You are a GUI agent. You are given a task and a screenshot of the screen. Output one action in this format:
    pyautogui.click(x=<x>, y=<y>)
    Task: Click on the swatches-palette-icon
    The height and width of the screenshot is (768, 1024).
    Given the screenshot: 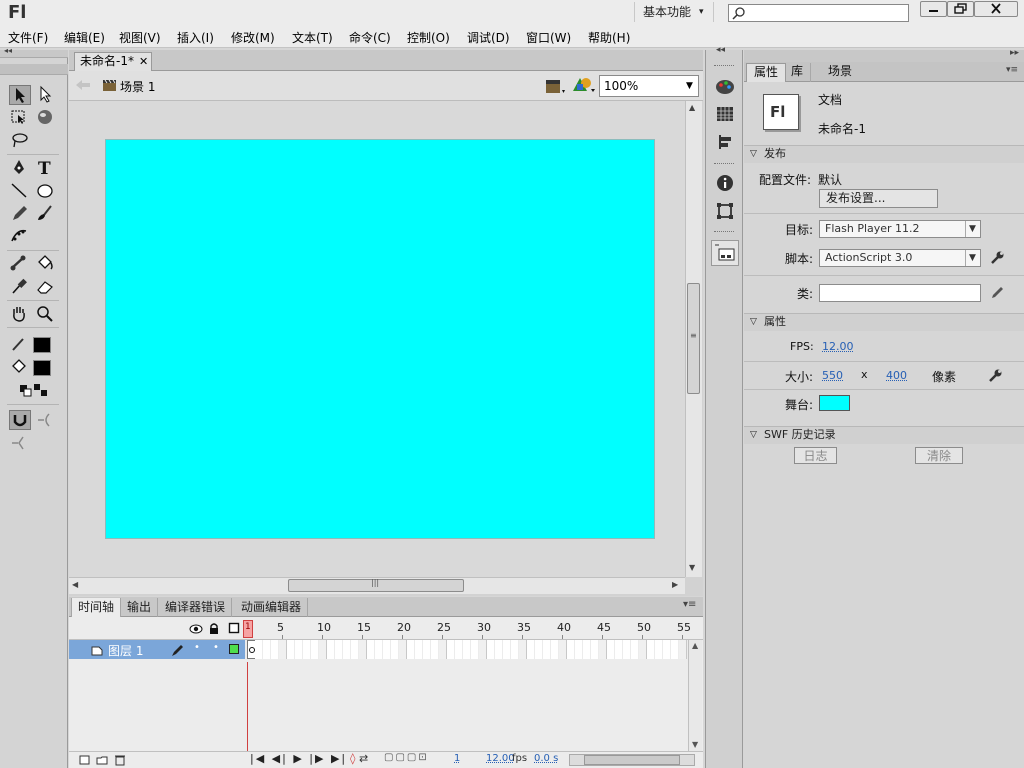 What is the action you would take?
    pyautogui.click(x=725, y=87)
    